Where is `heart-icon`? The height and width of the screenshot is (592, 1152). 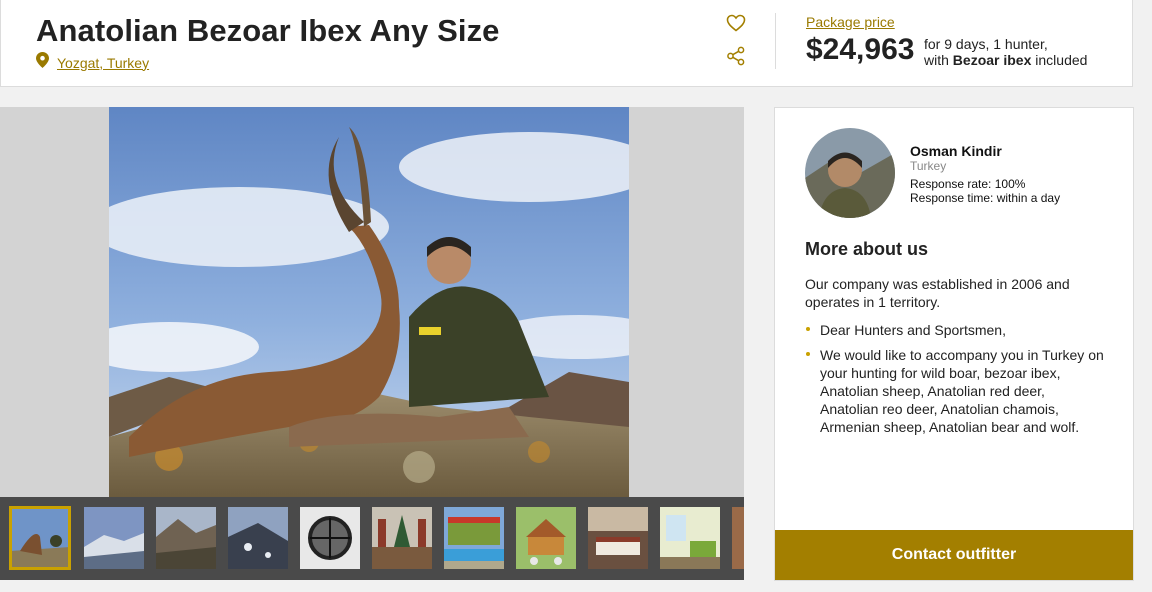 heart-icon is located at coordinates (736, 23).